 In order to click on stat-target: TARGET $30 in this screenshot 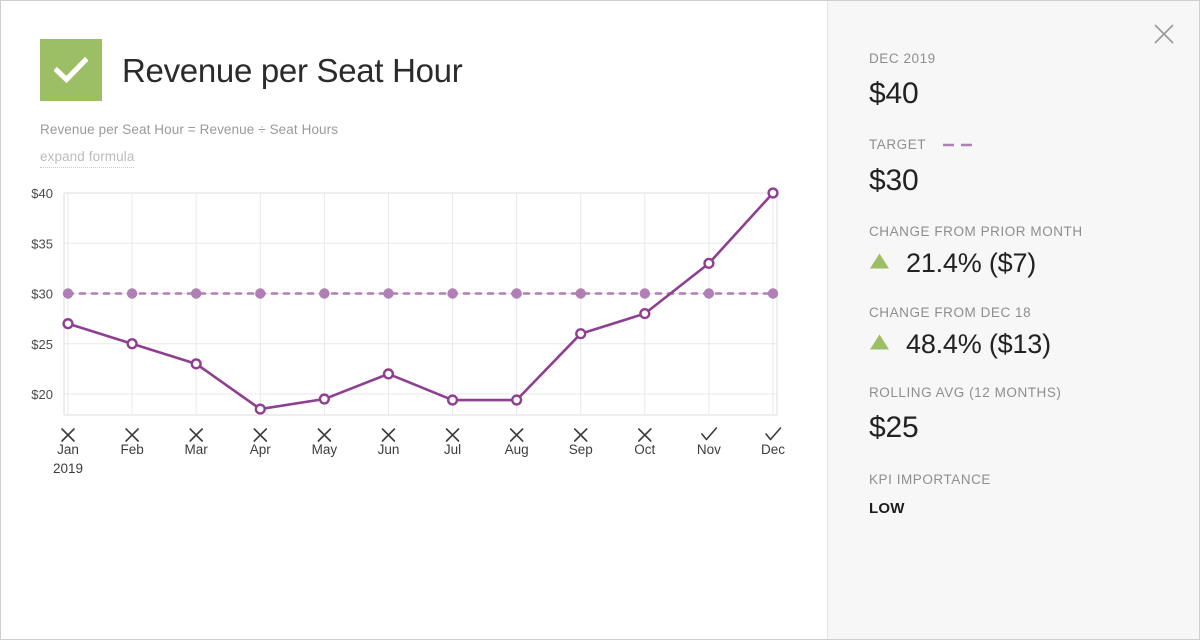, I will do `click(1024, 167)`.